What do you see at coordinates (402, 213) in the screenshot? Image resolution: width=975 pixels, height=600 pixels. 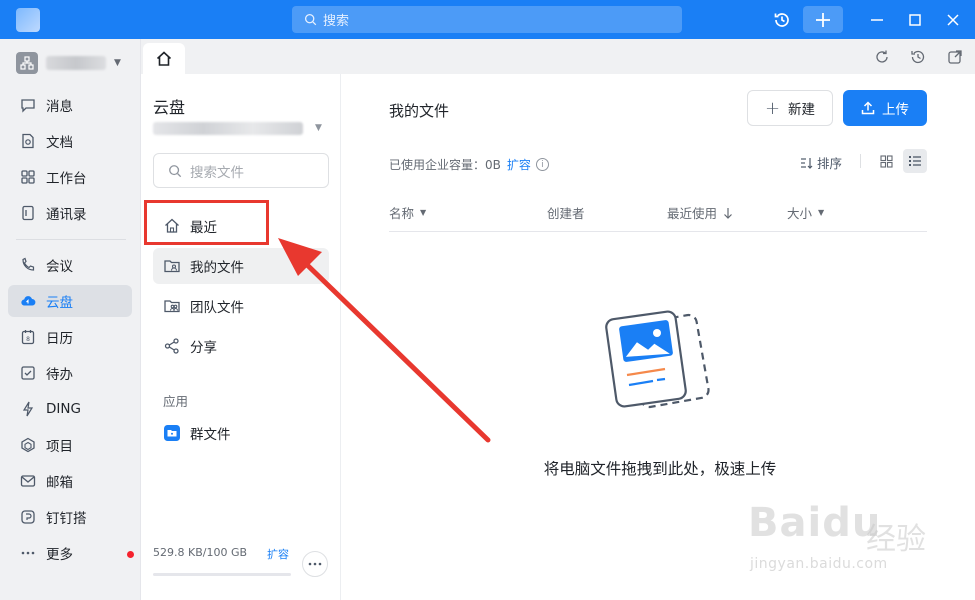 I see `column-header-label: 名称` at bounding box center [402, 213].